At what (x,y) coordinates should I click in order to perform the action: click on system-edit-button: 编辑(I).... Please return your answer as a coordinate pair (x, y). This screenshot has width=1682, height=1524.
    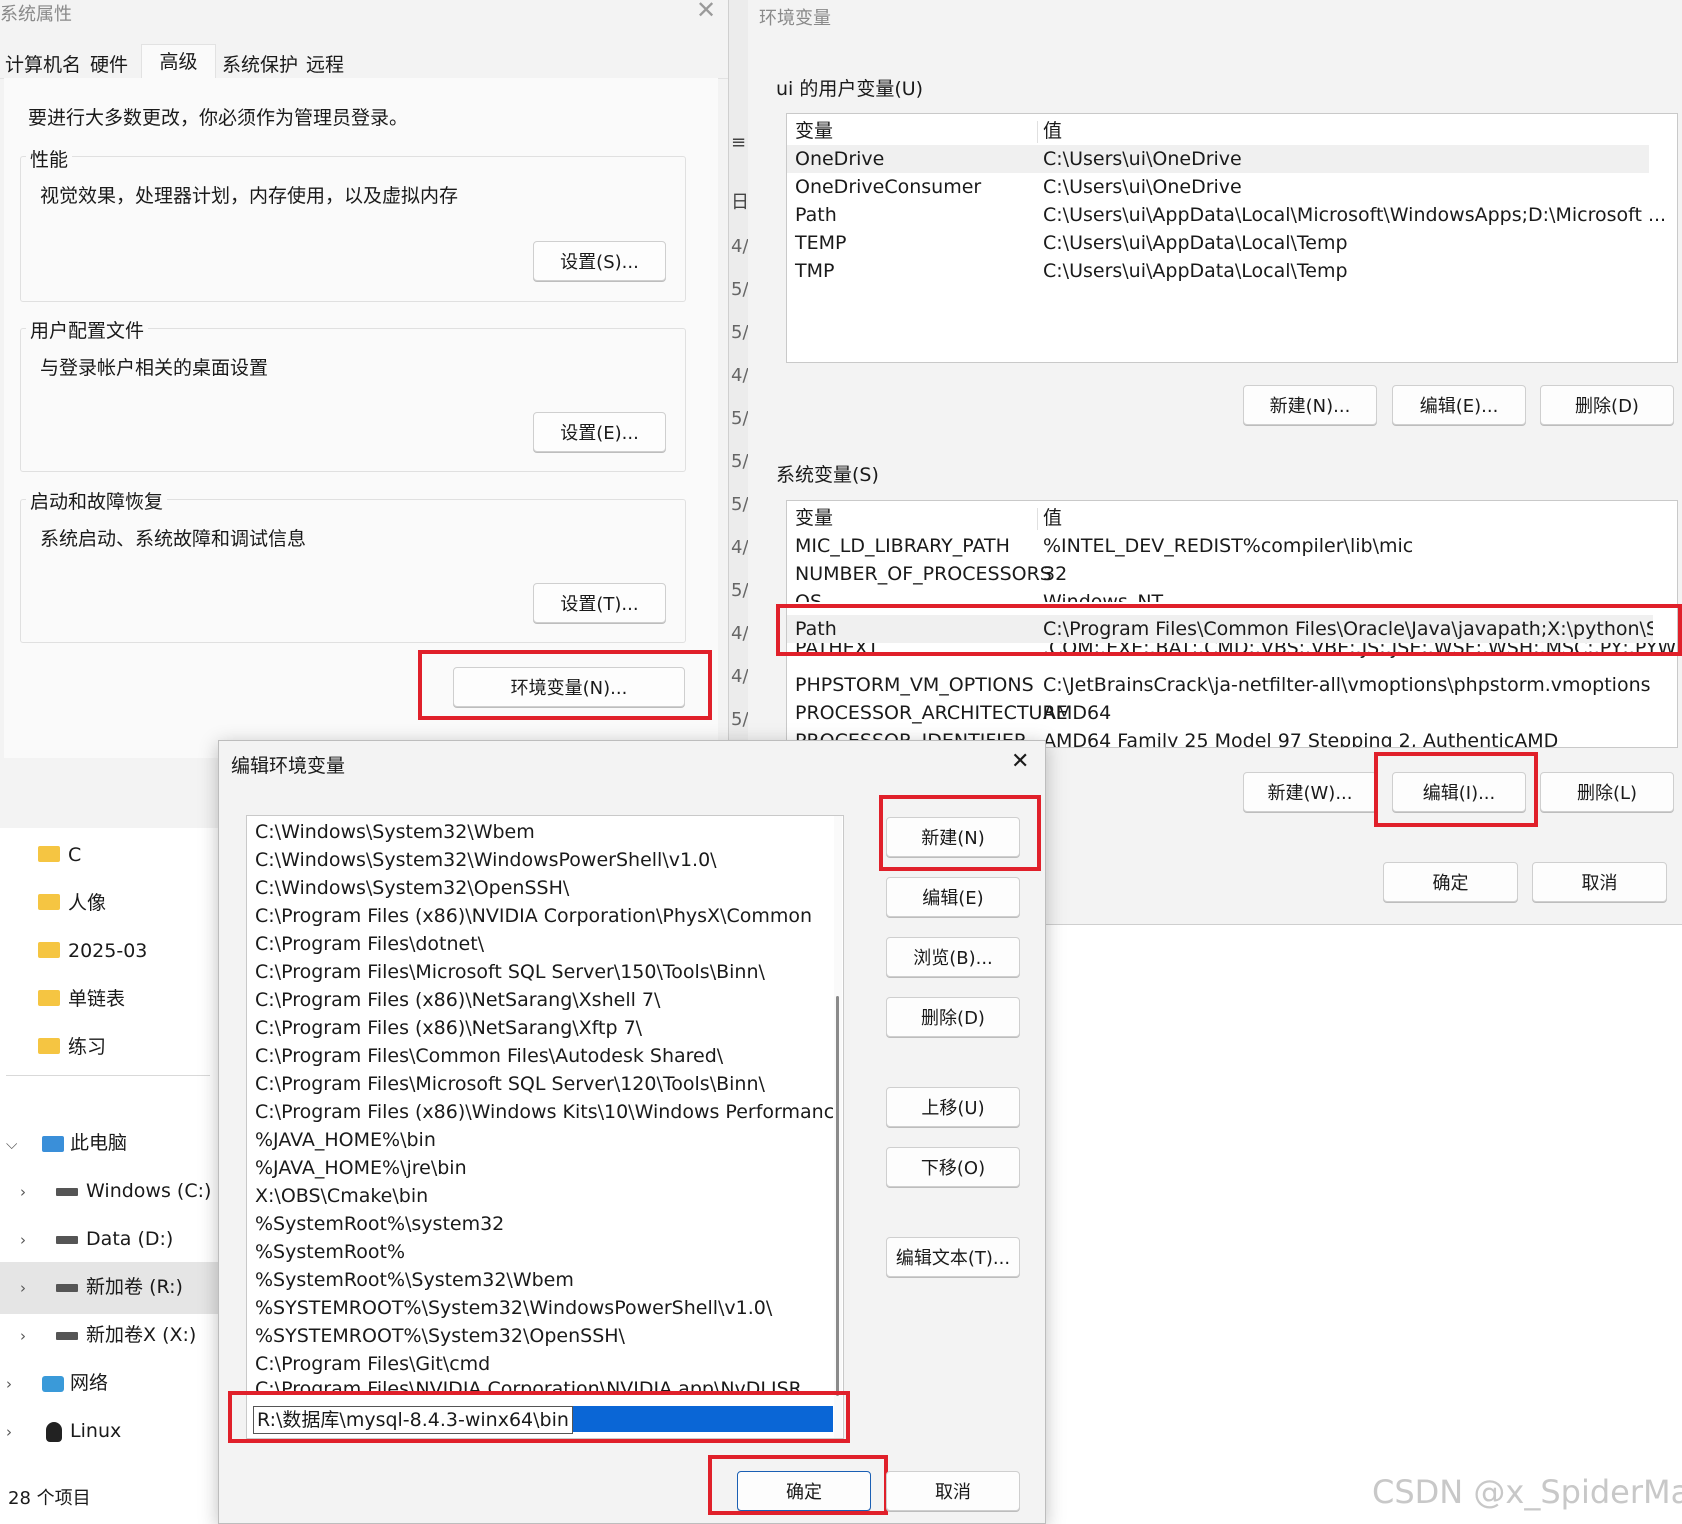
    Looking at the image, I should click on (1459, 792).